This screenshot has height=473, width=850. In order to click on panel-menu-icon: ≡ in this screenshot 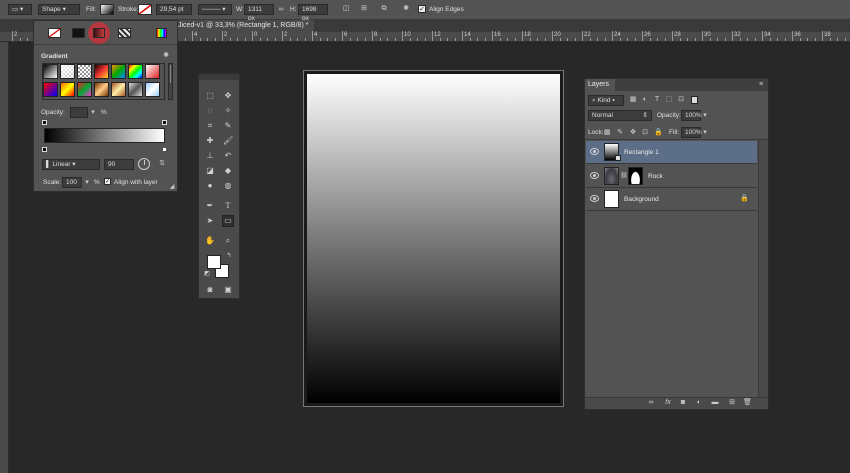, I will do `click(761, 85)`.